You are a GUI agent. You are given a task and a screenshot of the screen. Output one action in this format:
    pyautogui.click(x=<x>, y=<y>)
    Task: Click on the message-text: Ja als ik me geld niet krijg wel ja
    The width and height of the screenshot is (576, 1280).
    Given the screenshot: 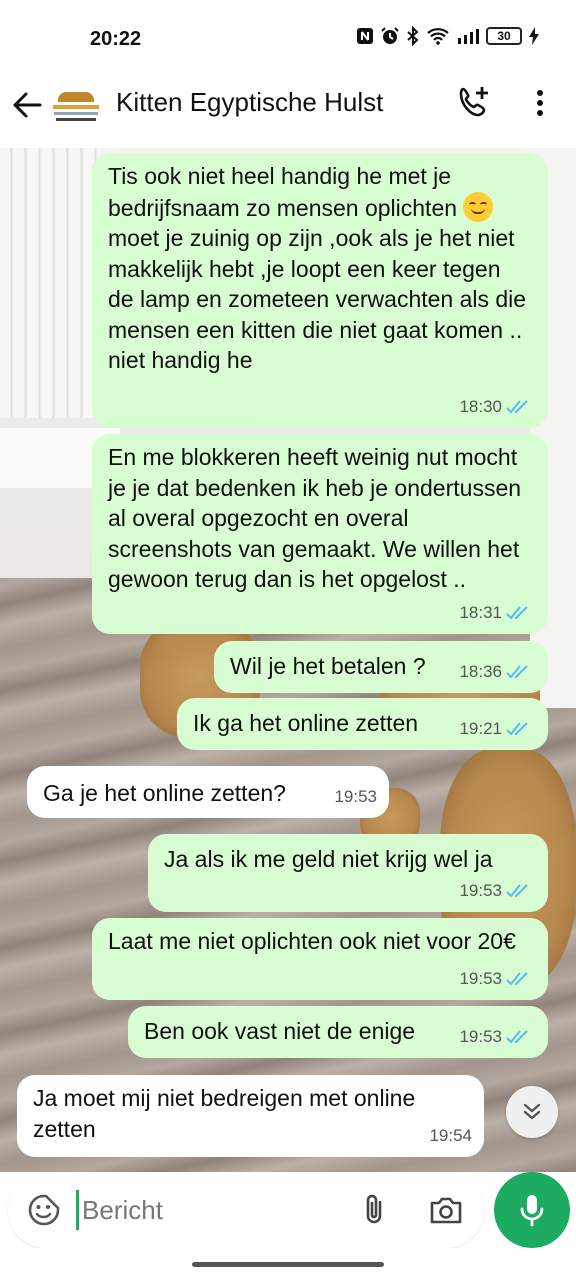 What is the action you would take?
    pyautogui.click(x=328, y=859)
    